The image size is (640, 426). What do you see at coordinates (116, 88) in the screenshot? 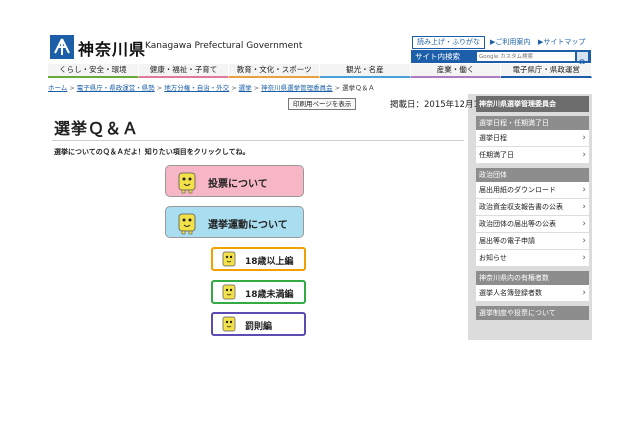
I see `breadcrumb-prefecture: 電子県庁・県政運営・県勢` at bounding box center [116, 88].